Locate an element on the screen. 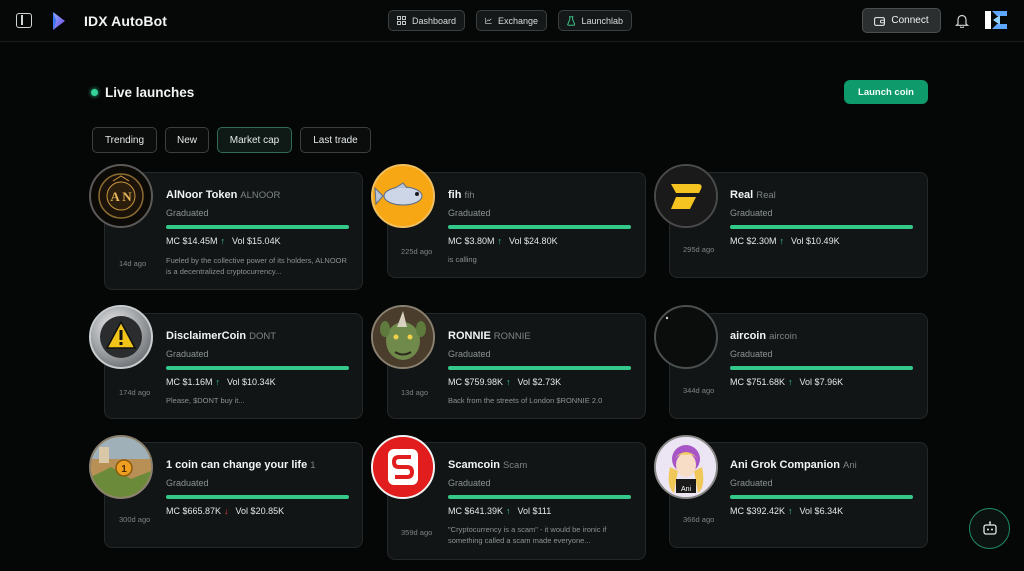 This screenshot has width=1024, height=571. arrow-down-icon: ↓ is located at coordinates (226, 511).